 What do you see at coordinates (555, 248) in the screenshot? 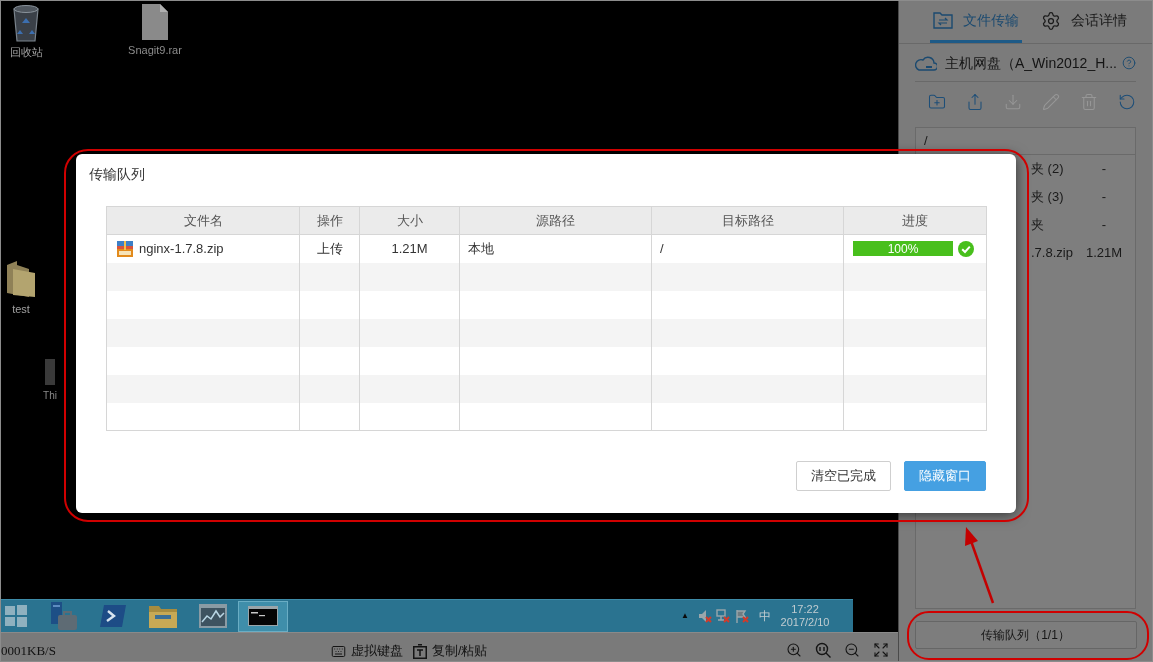
I see `source-path-cell: 本地` at bounding box center [555, 248].